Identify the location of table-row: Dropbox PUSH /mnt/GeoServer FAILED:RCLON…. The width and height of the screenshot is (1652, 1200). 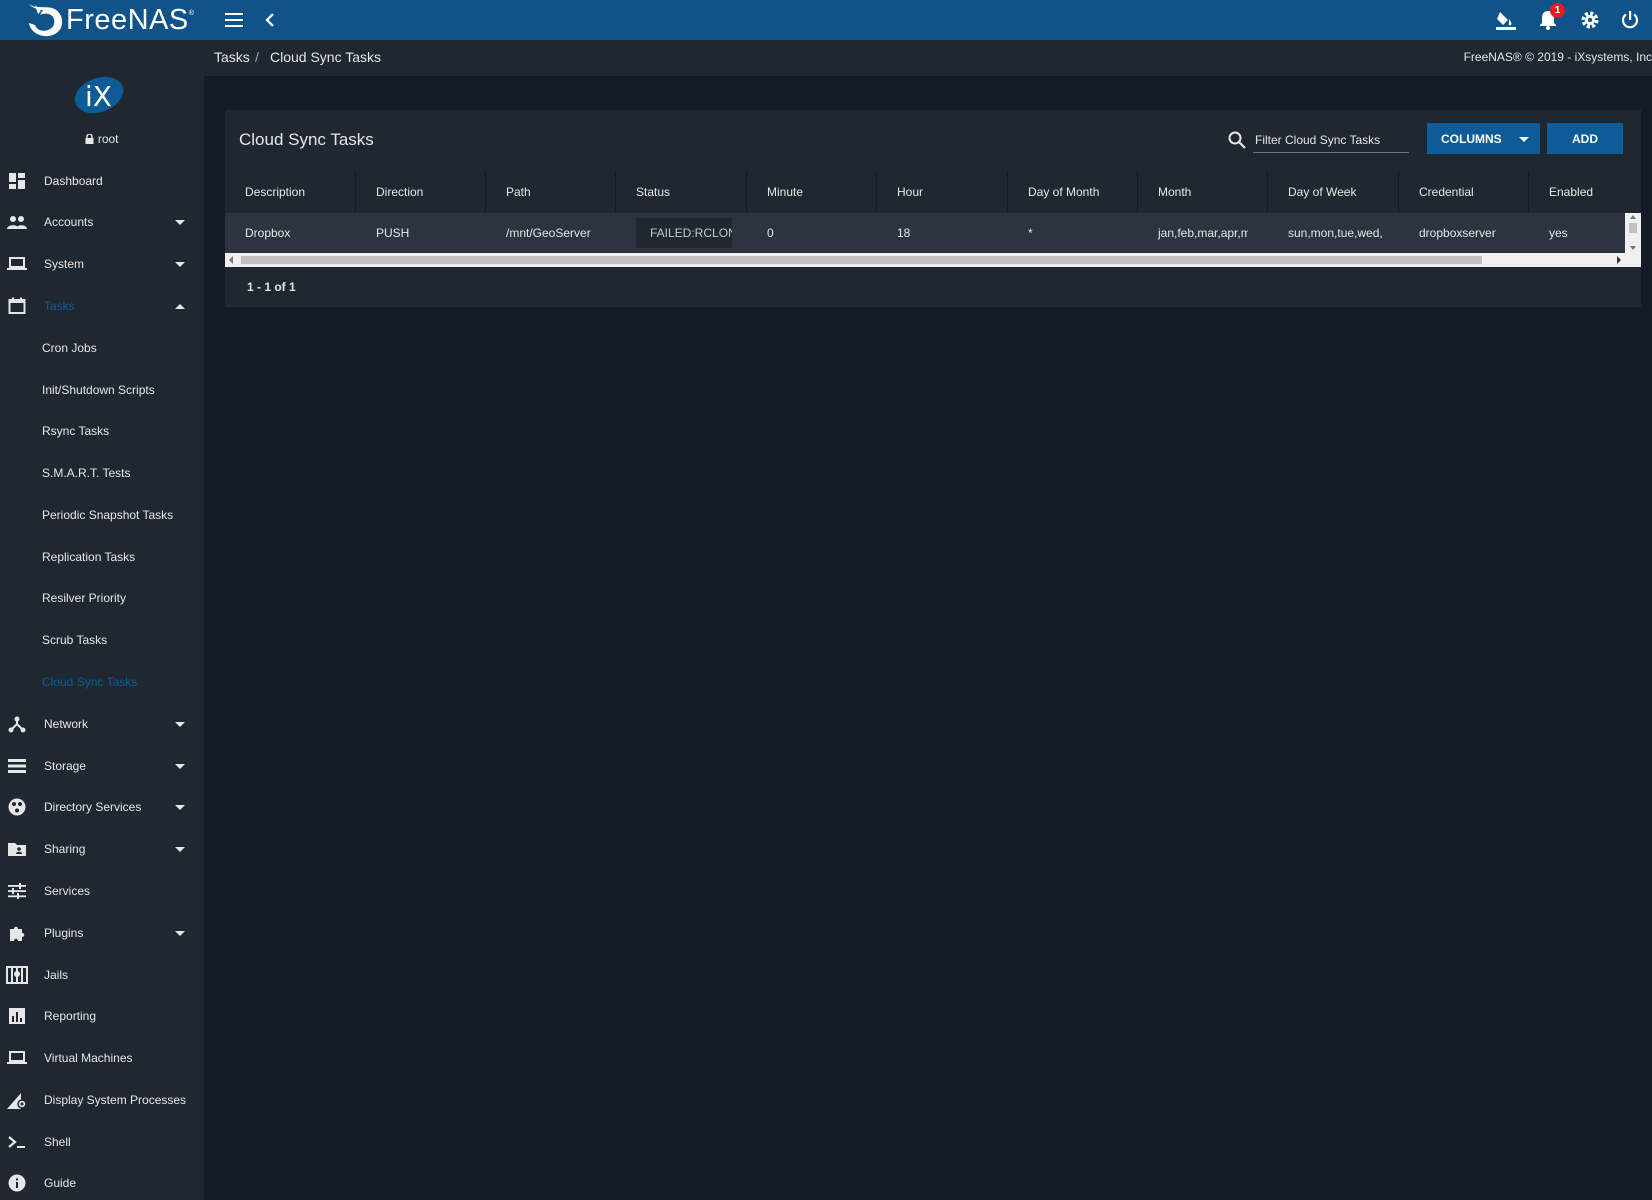
(925, 233).